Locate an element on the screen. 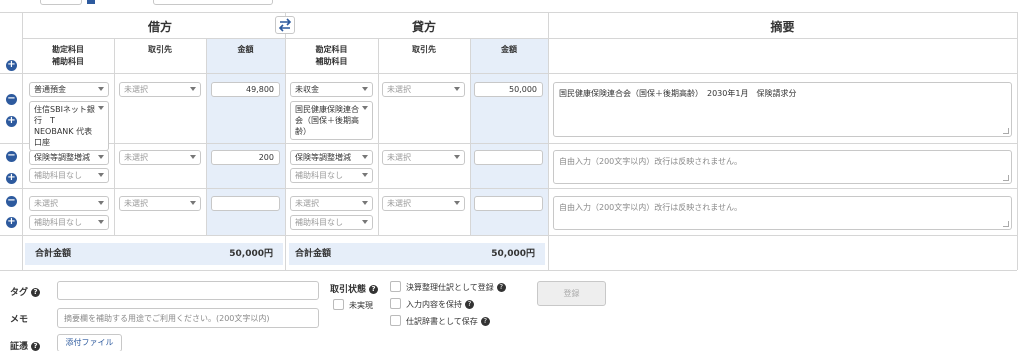 Image resolution: width=1024 pixels, height=351 pixels. debit-header: 借方 is located at coordinates (159, 27).